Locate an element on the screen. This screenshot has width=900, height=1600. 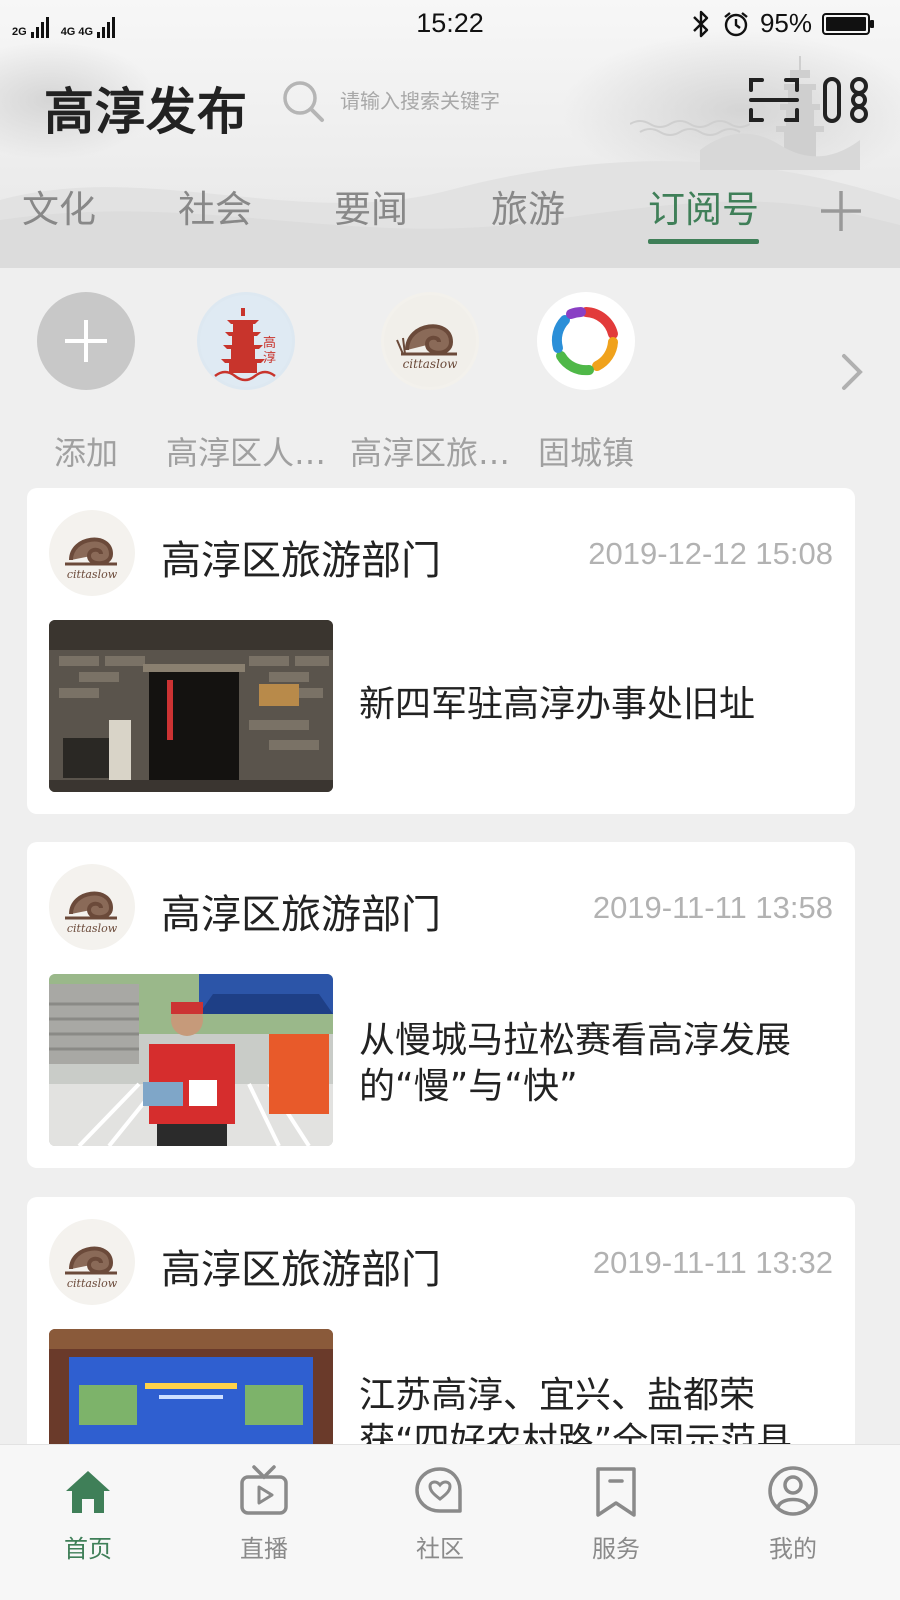
nav-home: 首页 is located at coordinates (88, 1513).